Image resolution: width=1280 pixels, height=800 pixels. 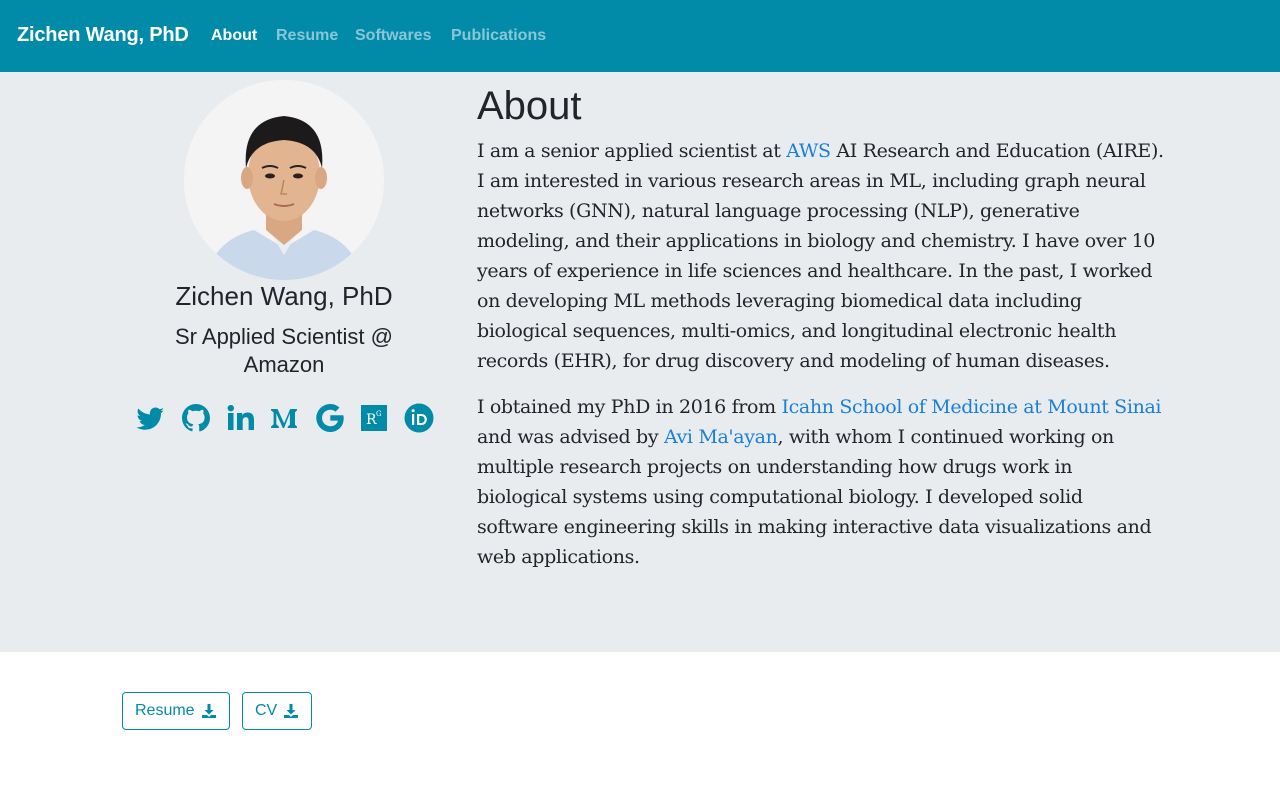 What do you see at coordinates (240, 418) in the screenshot?
I see `linkedin-icon` at bounding box center [240, 418].